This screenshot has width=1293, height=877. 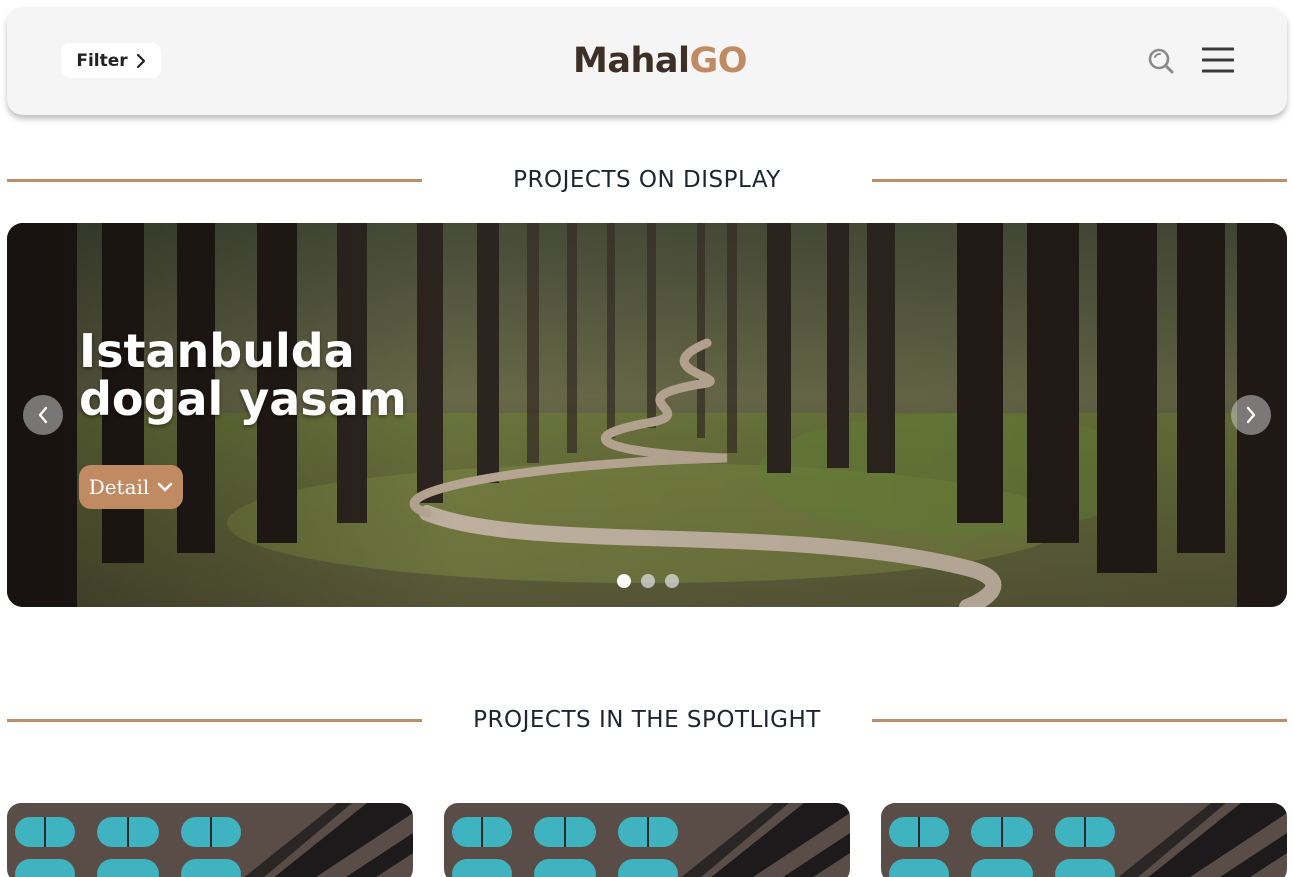 I want to click on carousel-prev-button, so click(x=43, y=415).